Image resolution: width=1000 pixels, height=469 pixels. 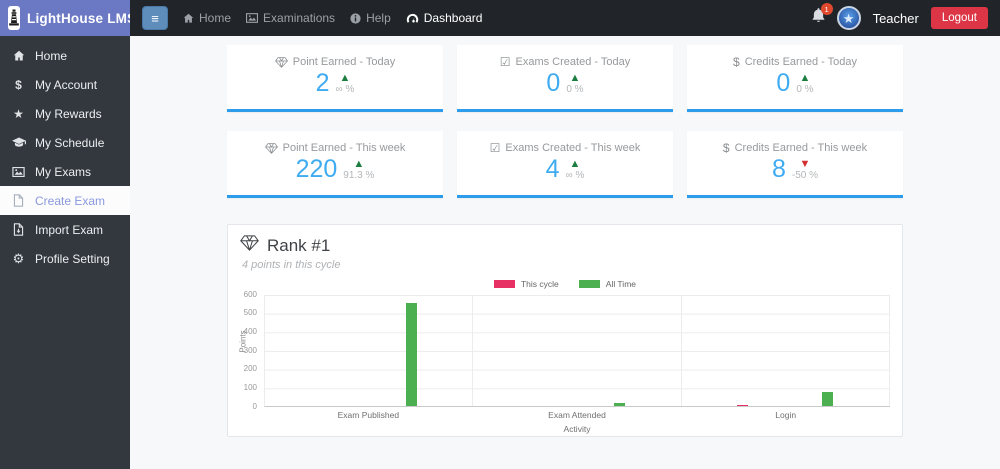 I want to click on file-import-icon, so click(x=18, y=229).